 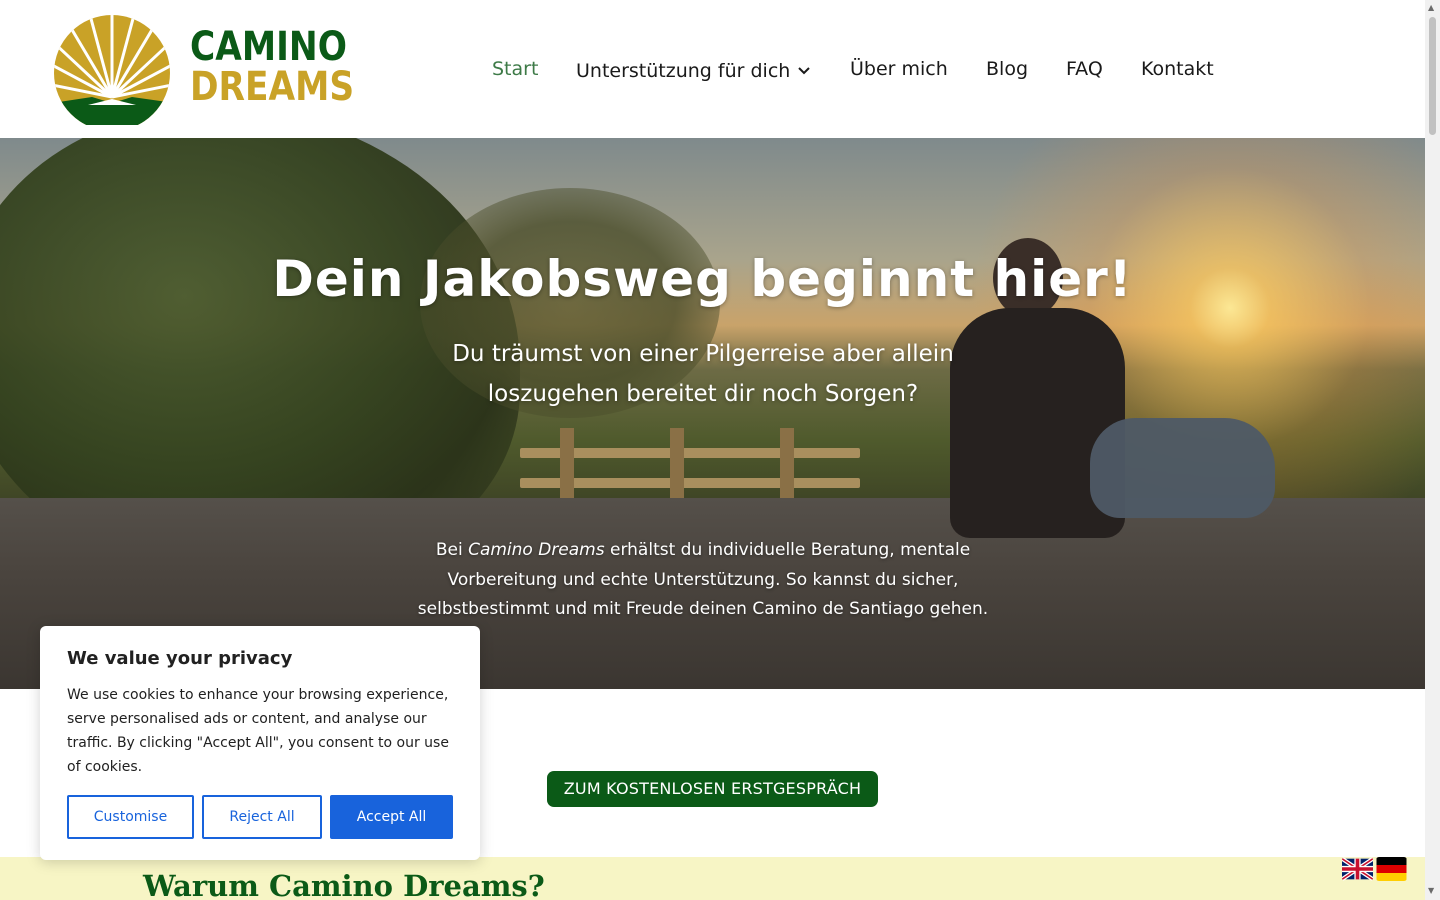 I want to click on why-section: Warum Camino Dreams?, so click(x=712, y=878).